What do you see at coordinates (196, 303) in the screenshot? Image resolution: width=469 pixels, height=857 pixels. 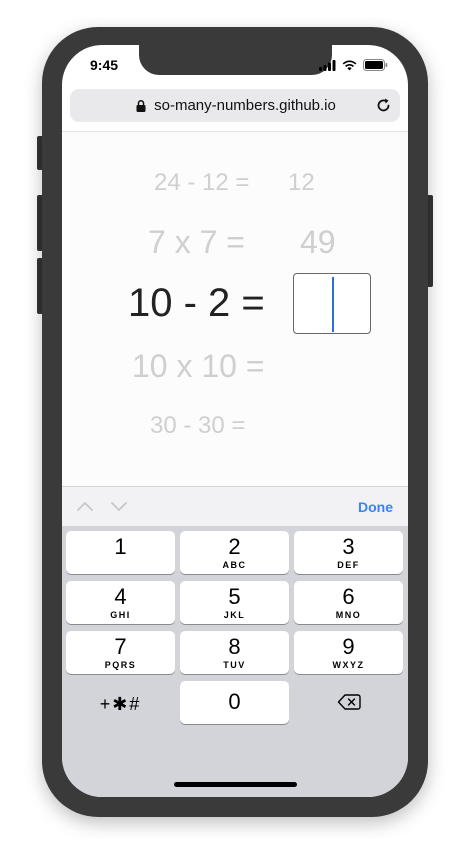 I see `current-problem-equation: 10 - 2 =` at bounding box center [196, 303].